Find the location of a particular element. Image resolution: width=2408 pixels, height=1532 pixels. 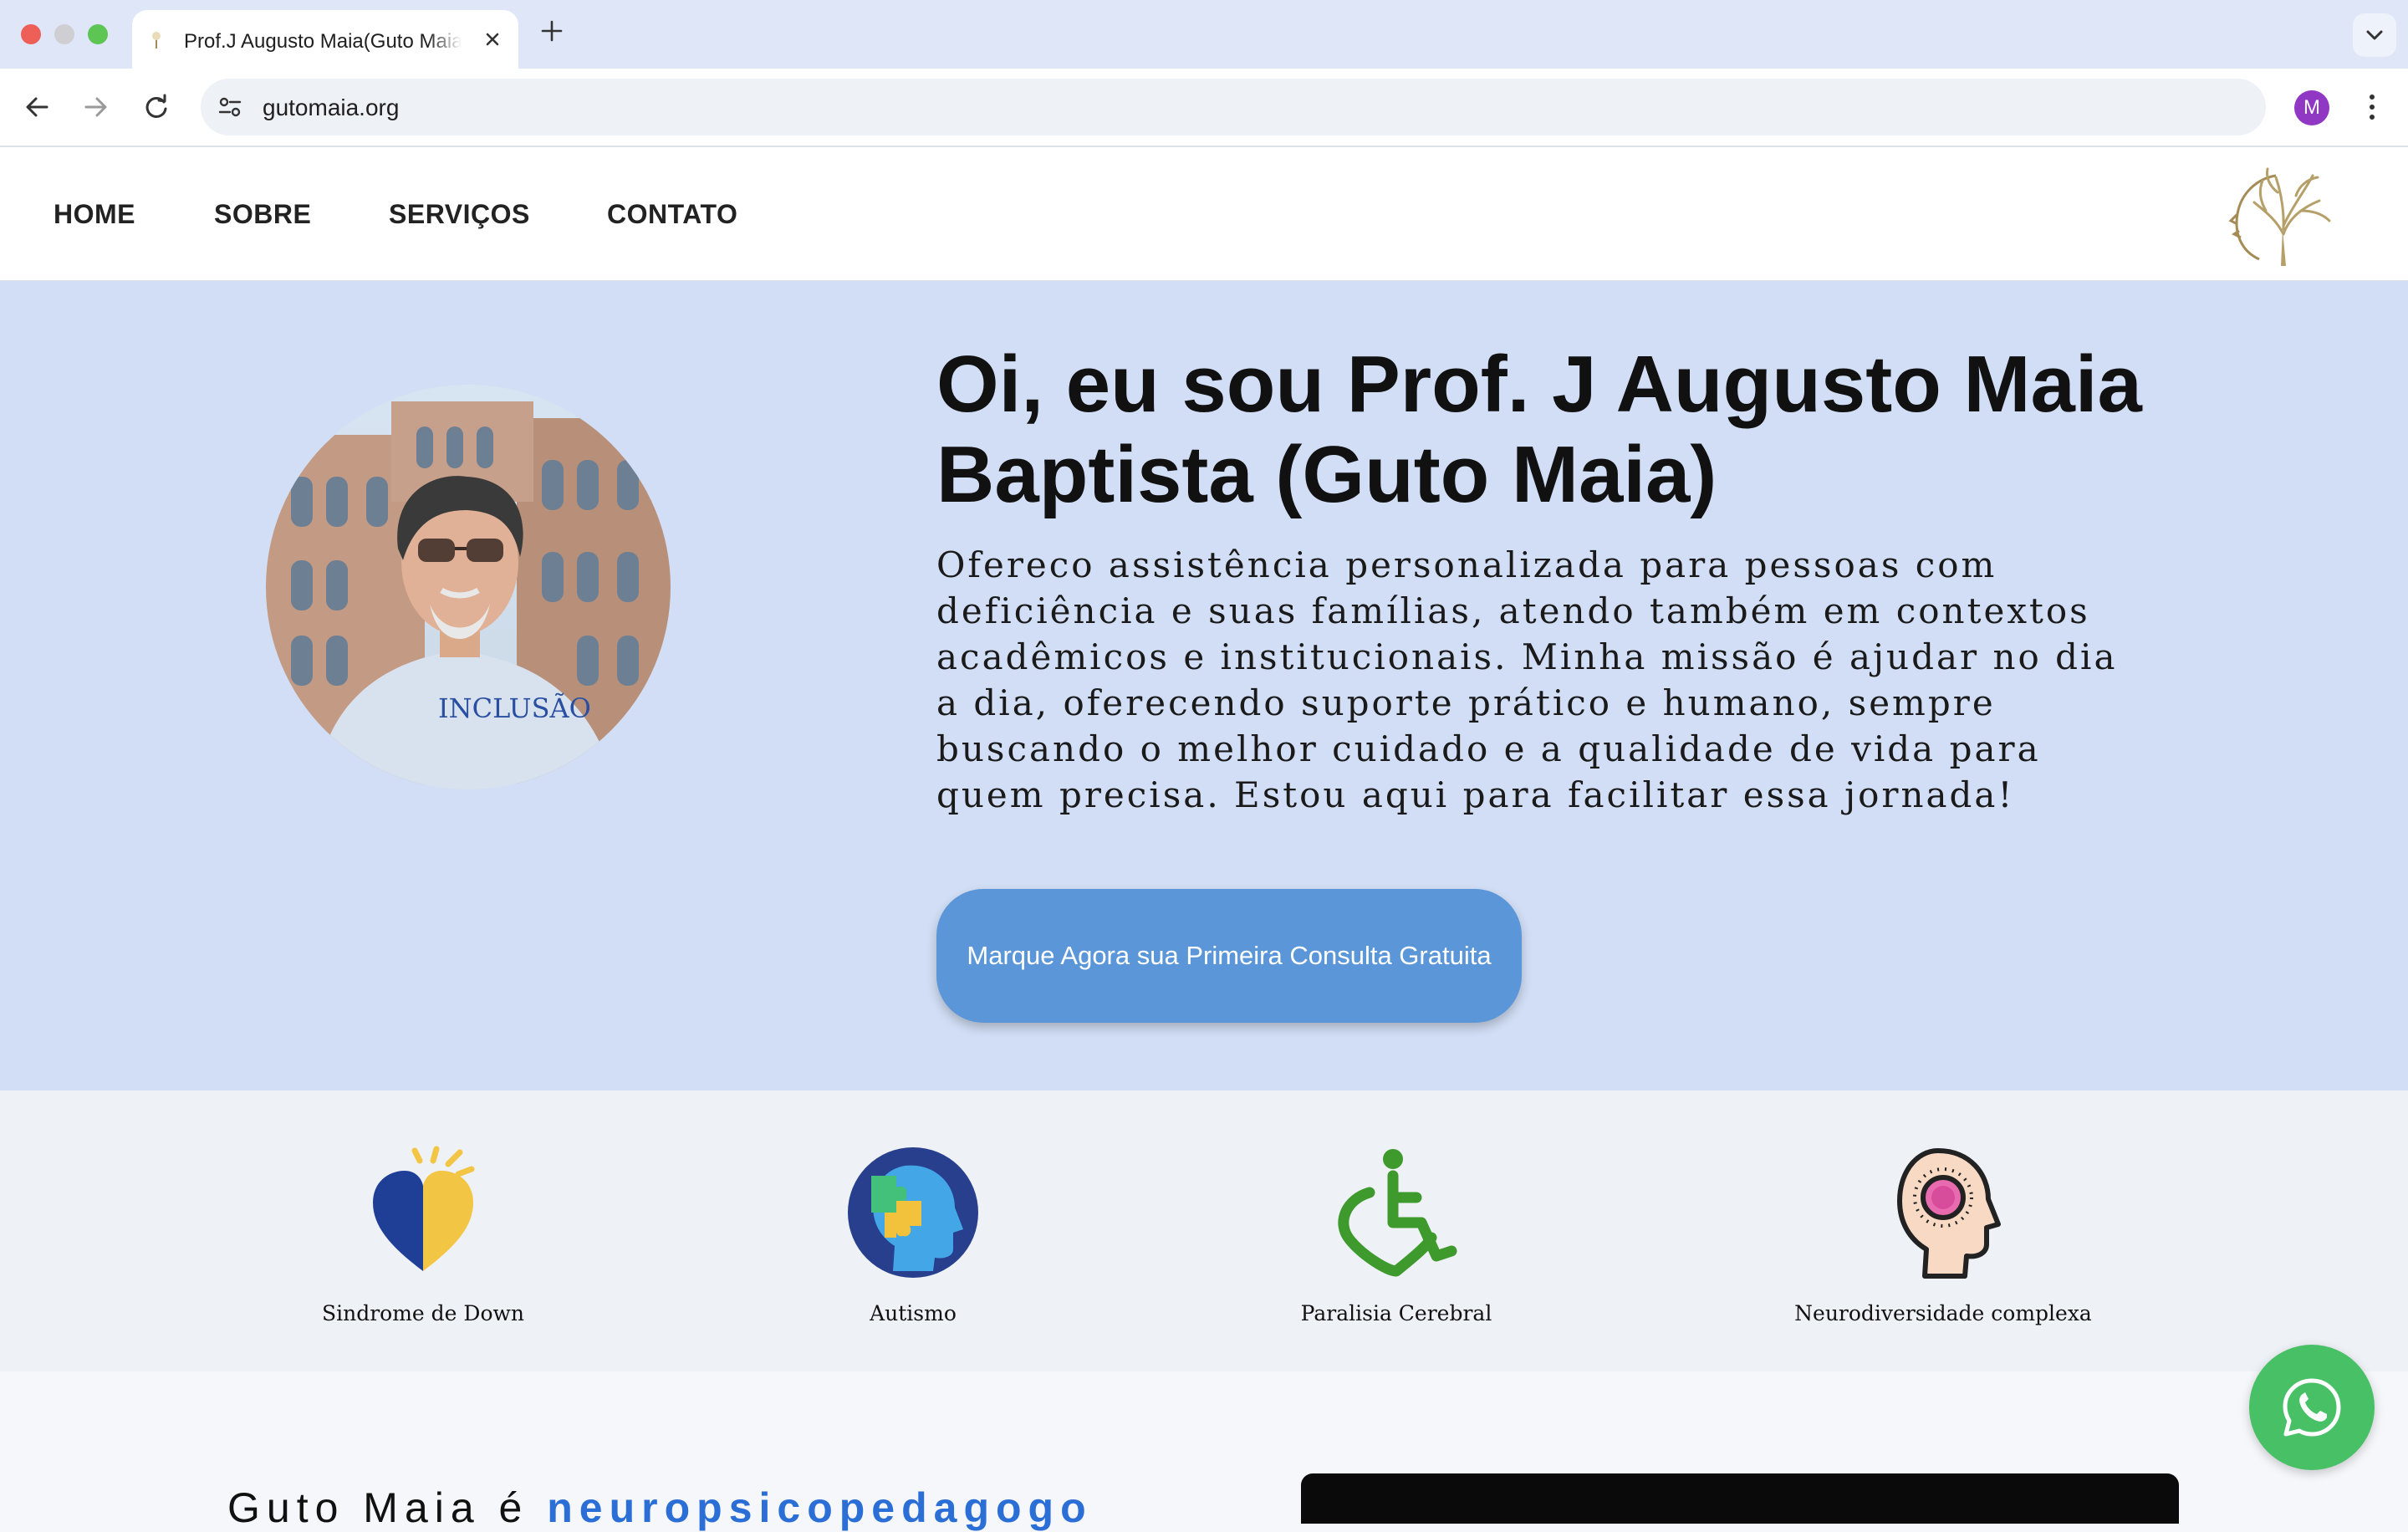

about-highlight-text: neuropsicopedagogo is located at coordinates (820, 1507).